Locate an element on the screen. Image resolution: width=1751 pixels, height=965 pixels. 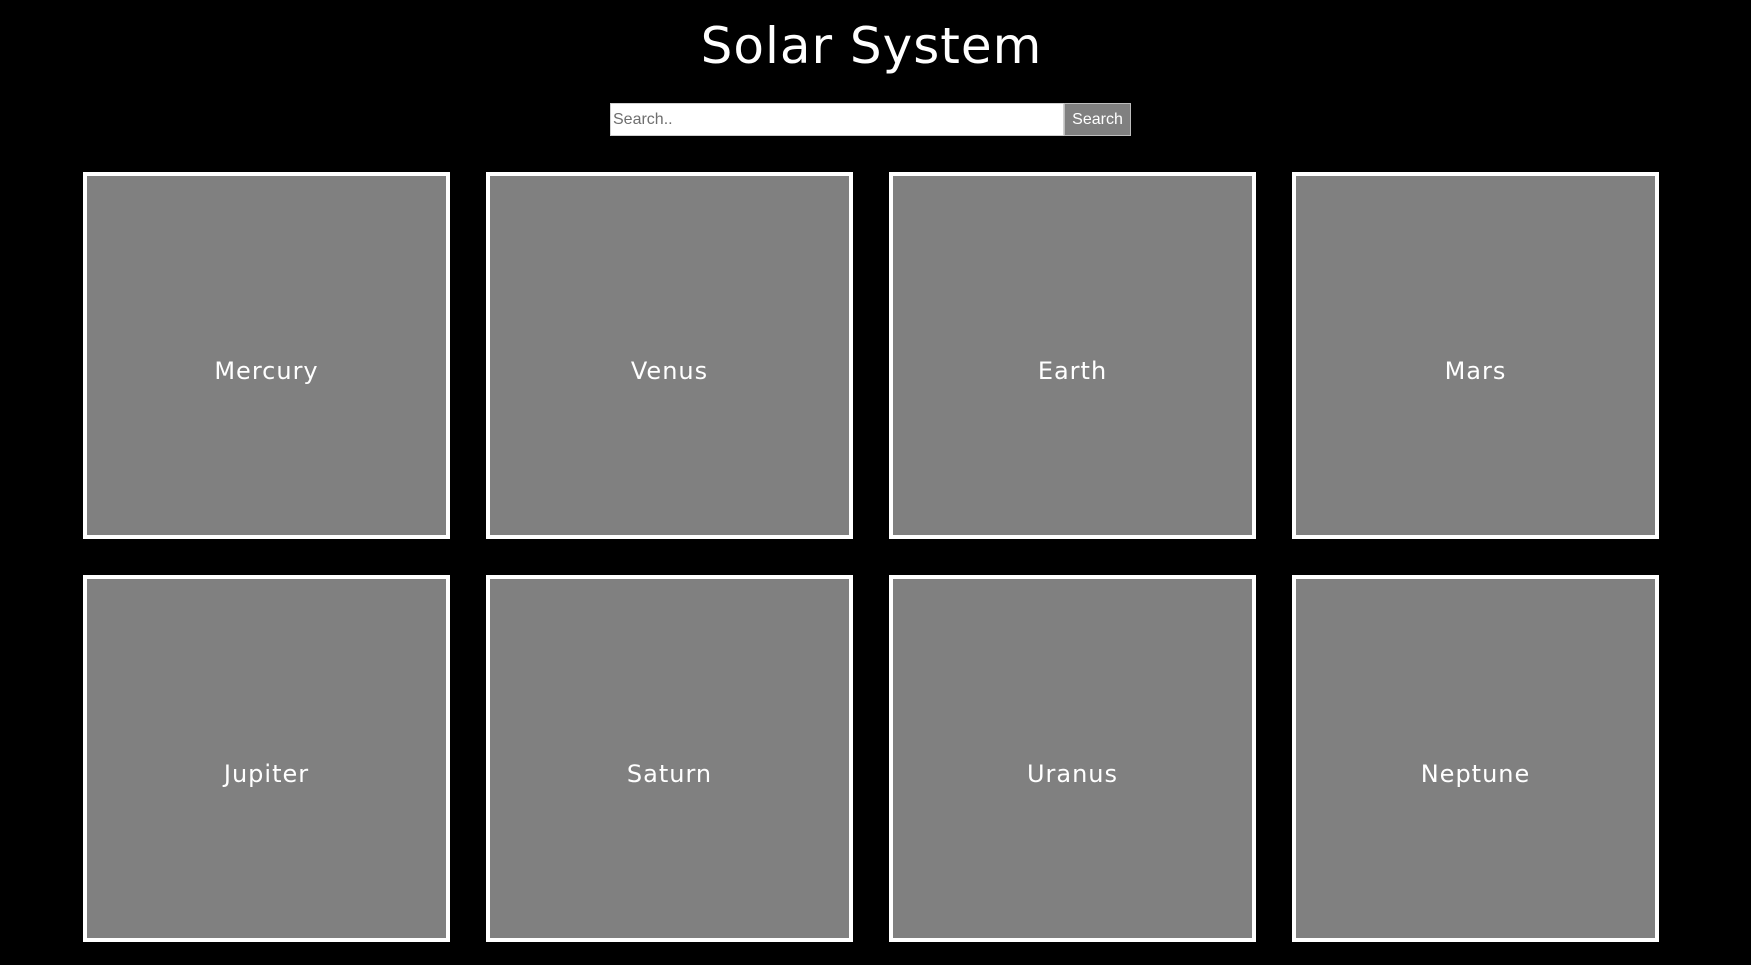
planet-card-label: Earth is located at coordinates (1072, 370).